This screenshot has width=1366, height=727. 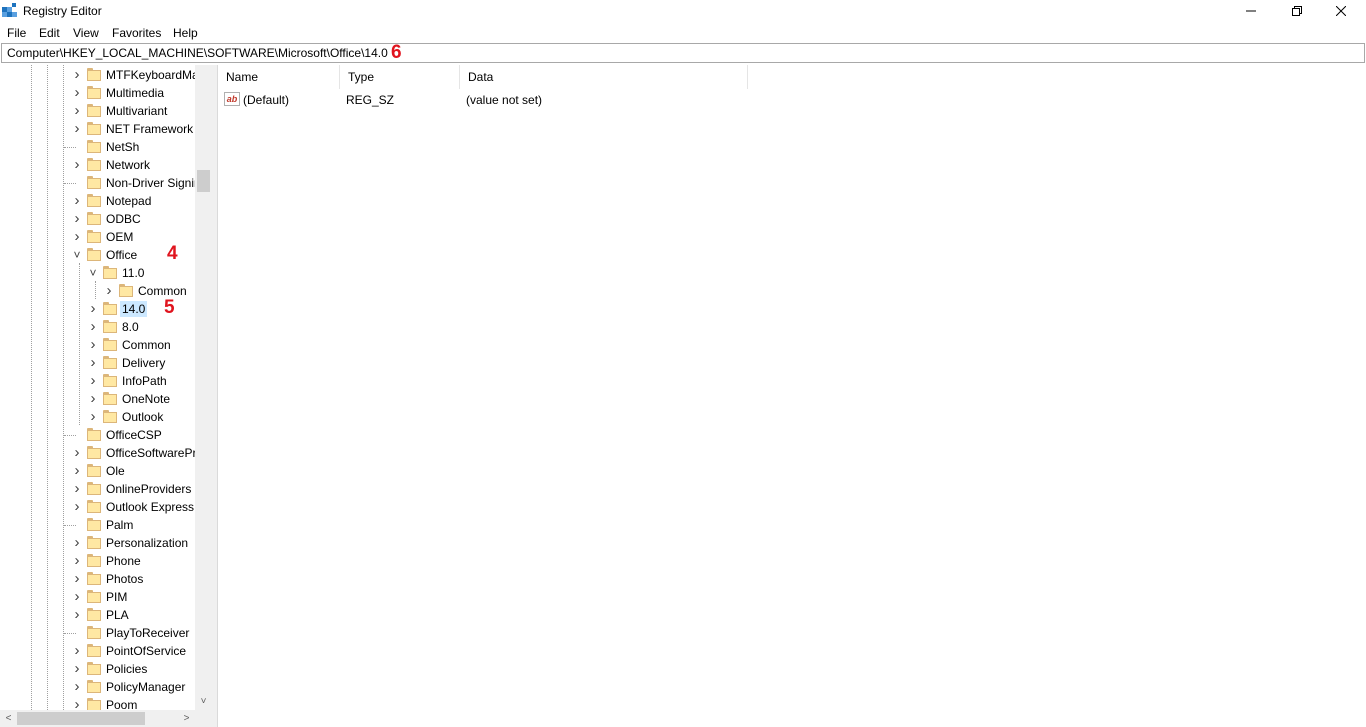 What do you see at coordinates (97, 219) in the screenshot?
I see `tree-node: › ODBC` at bounding box center [97, 219].